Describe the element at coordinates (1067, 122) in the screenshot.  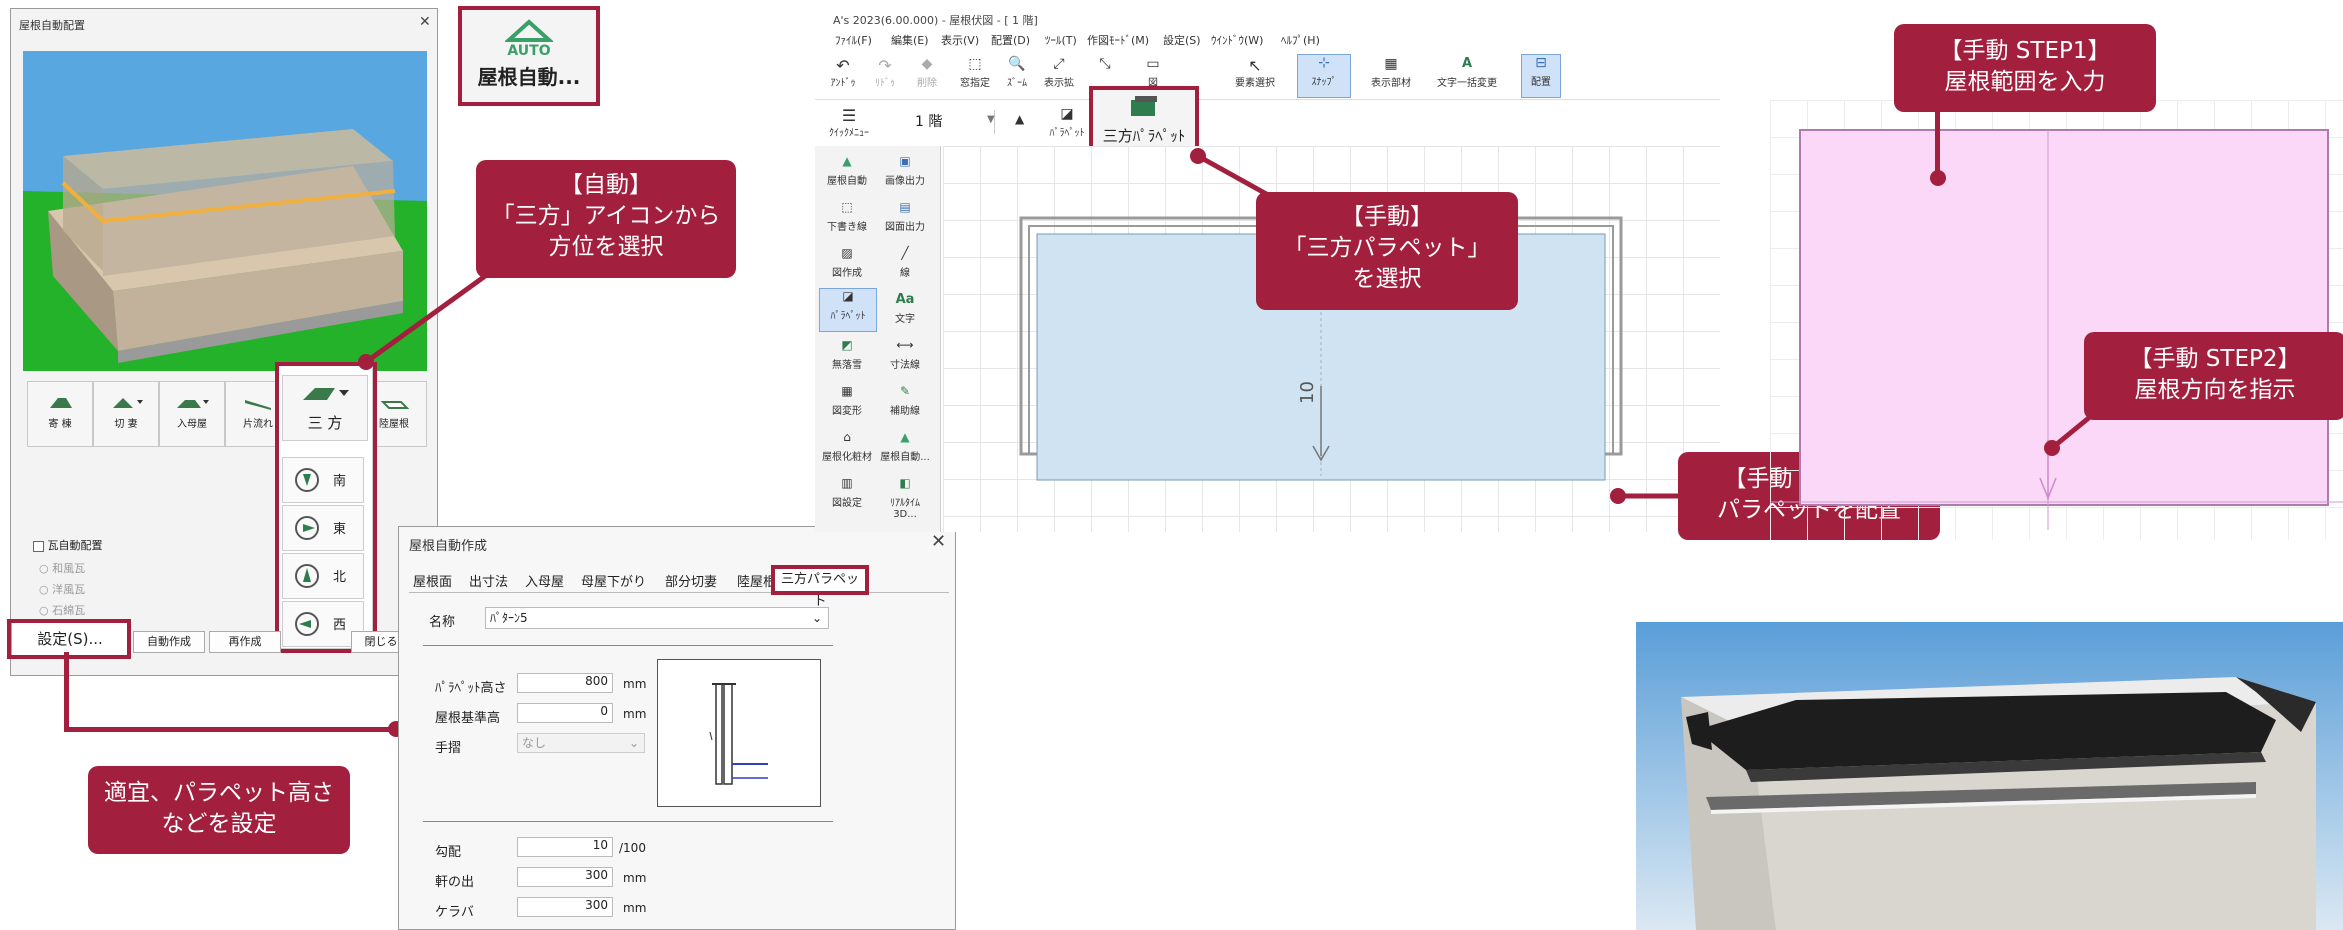
I see `parapet-tool-button: ◪ ﾊﾟﾗﾍﾟｯﾄ` at that location.